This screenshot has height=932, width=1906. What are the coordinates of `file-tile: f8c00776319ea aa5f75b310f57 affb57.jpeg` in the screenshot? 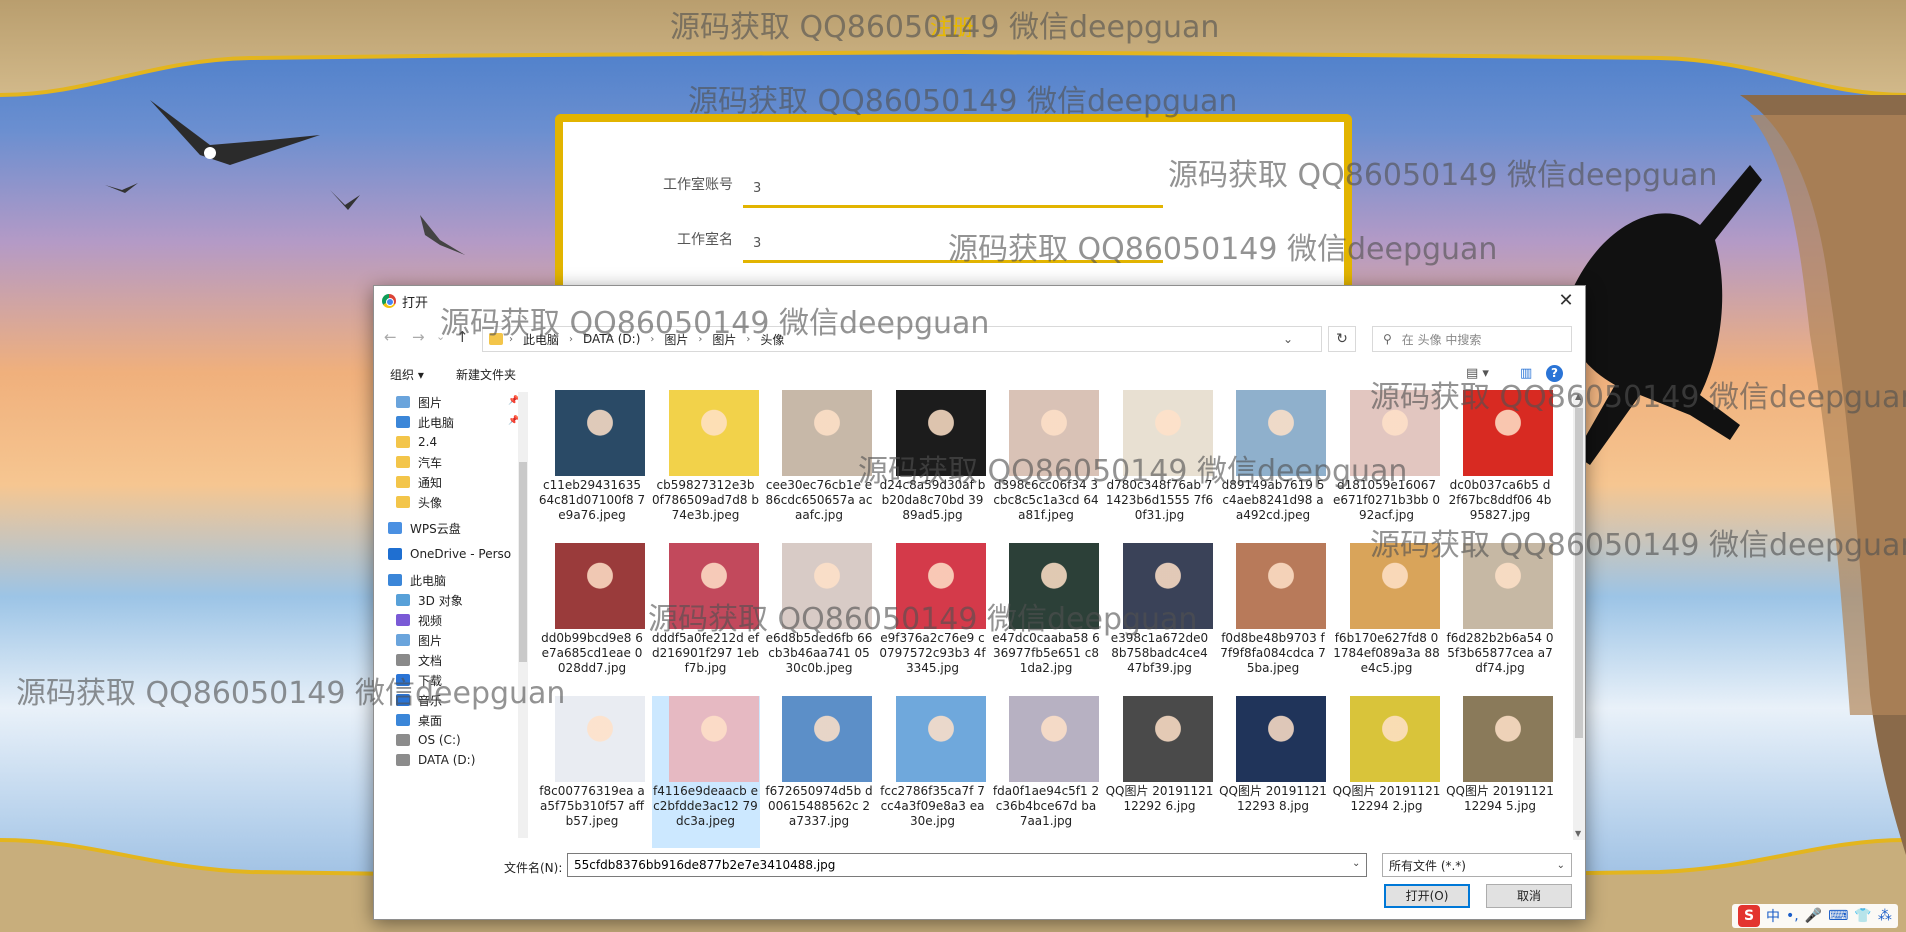 It's located at (592, 772).